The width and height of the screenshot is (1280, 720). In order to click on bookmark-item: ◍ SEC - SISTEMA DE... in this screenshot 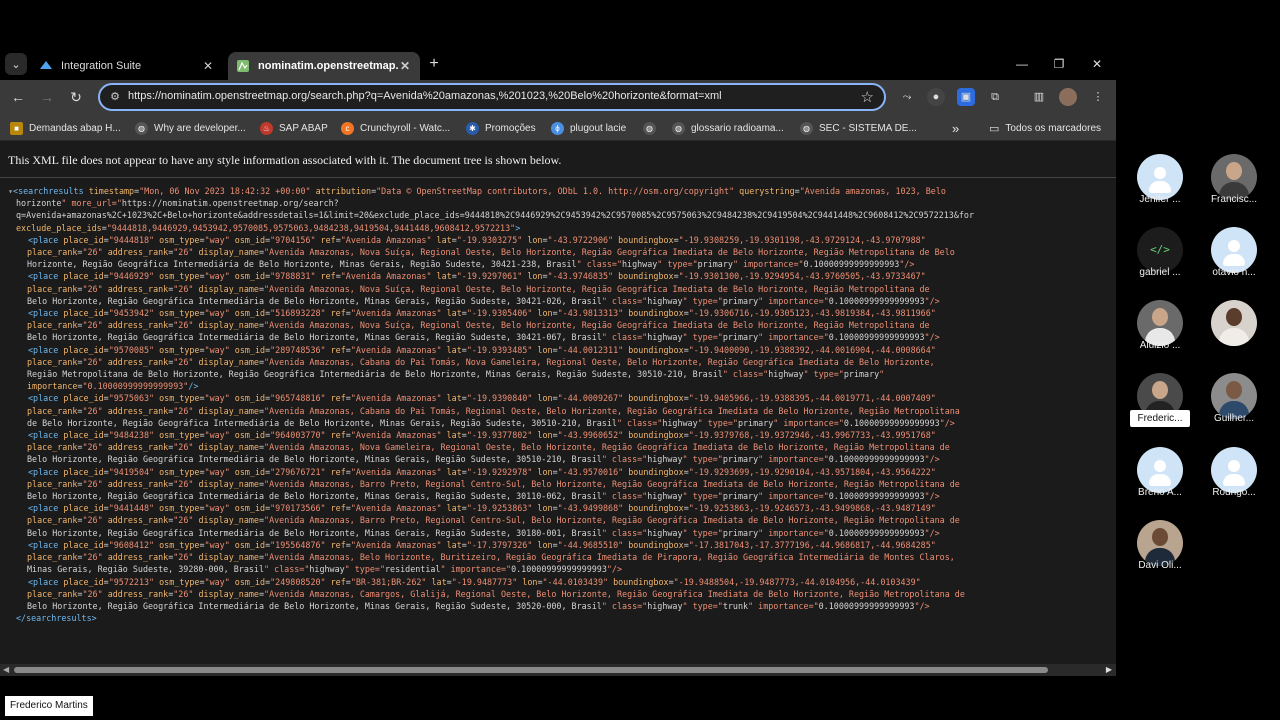, I will do `click(858, 128)`.